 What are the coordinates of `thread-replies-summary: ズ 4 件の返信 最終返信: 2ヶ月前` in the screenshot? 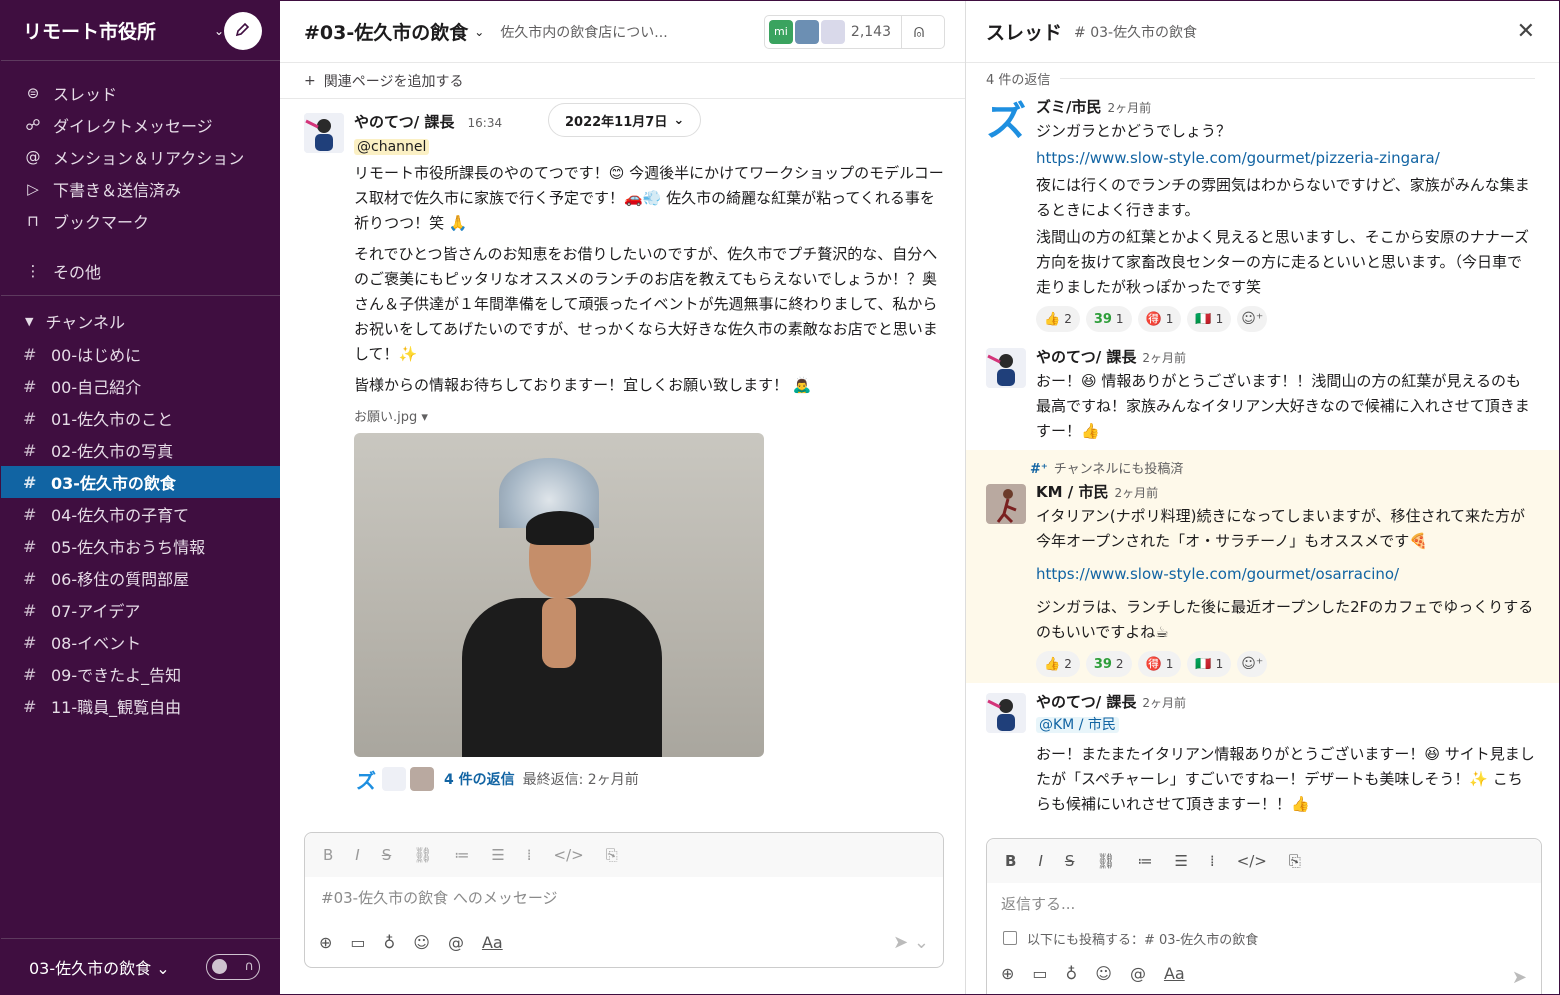 It's located at (649, 780).